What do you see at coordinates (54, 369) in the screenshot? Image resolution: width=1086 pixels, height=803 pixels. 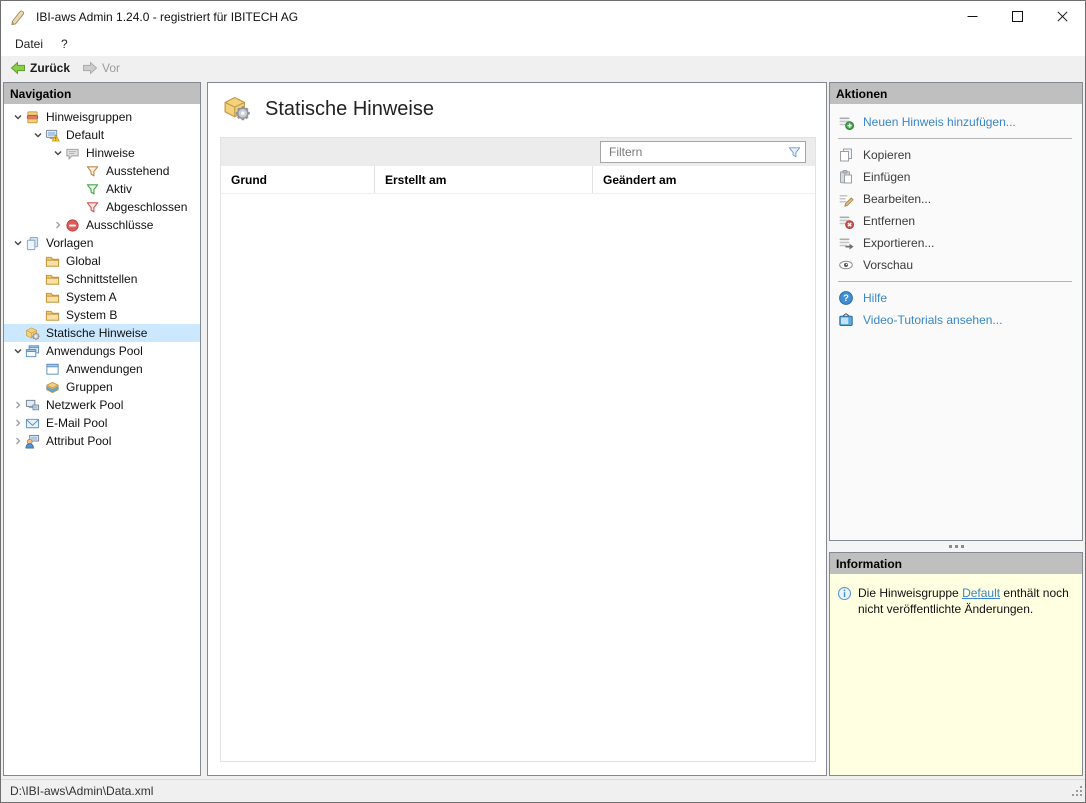 I see `application-icon` at bounding box center [54, 369].